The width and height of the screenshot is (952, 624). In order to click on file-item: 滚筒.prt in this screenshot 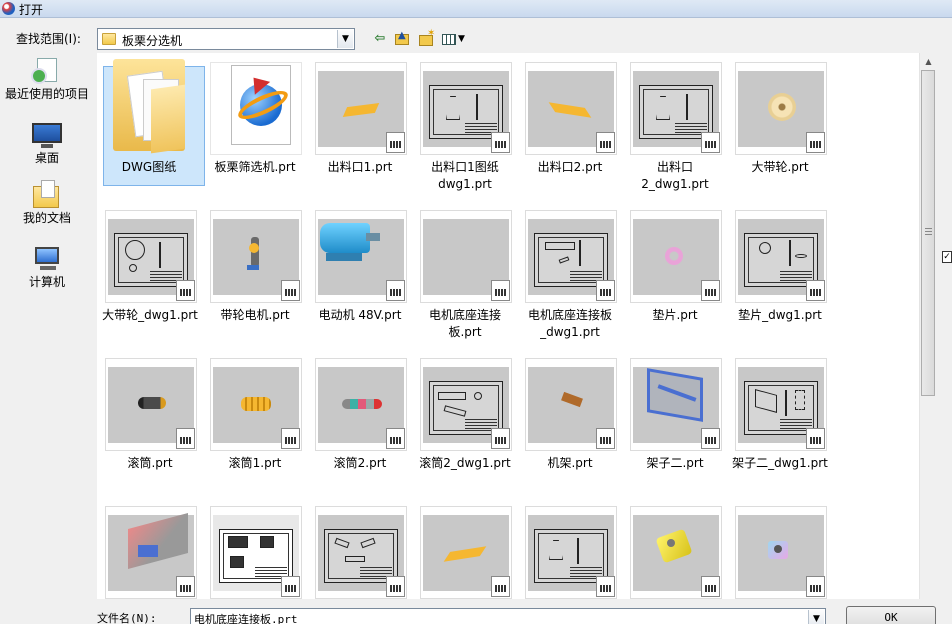, I will do `click(150, 425)`.